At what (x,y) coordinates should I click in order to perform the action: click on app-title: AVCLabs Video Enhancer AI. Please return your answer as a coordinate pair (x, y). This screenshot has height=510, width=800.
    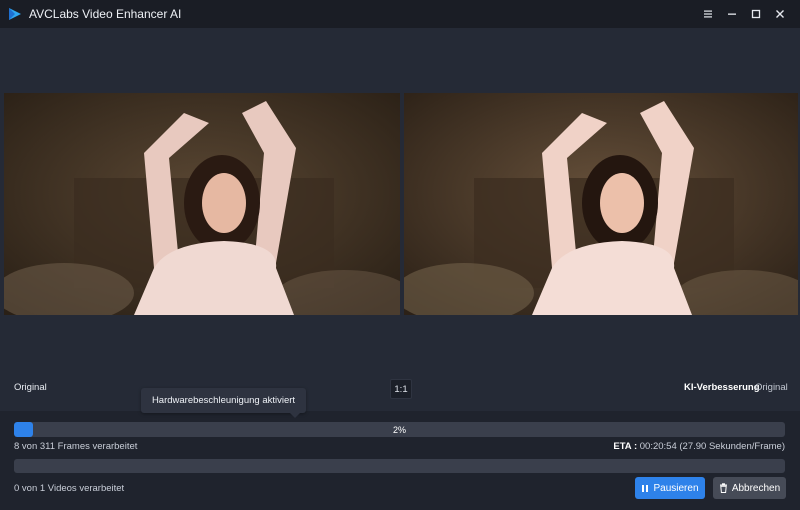
    Looking at the image, I should click on (105, 14).